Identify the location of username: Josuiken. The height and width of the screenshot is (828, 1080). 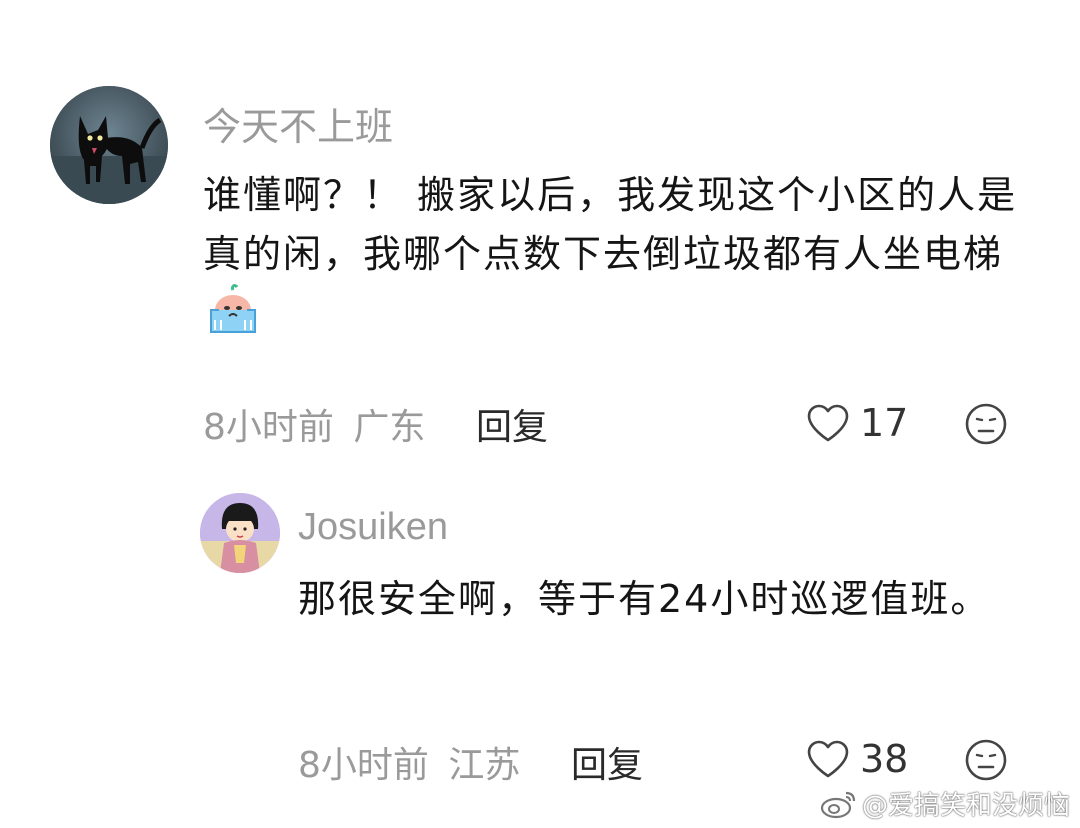
(373, 527).